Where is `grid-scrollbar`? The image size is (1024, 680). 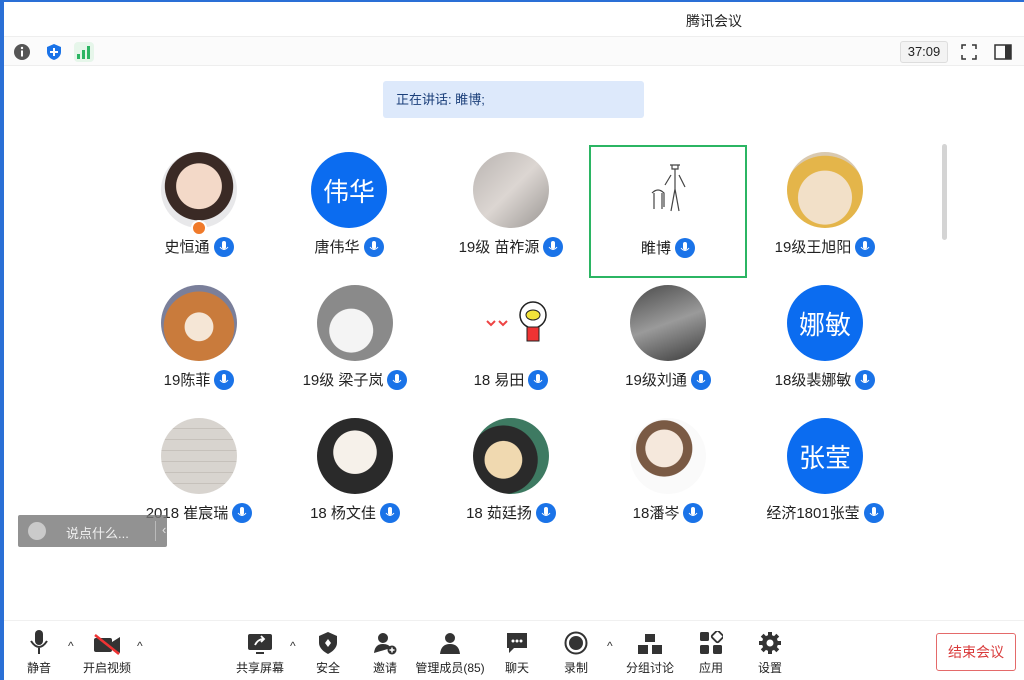
grid-scrollbar is located at coordinates (944, 192).